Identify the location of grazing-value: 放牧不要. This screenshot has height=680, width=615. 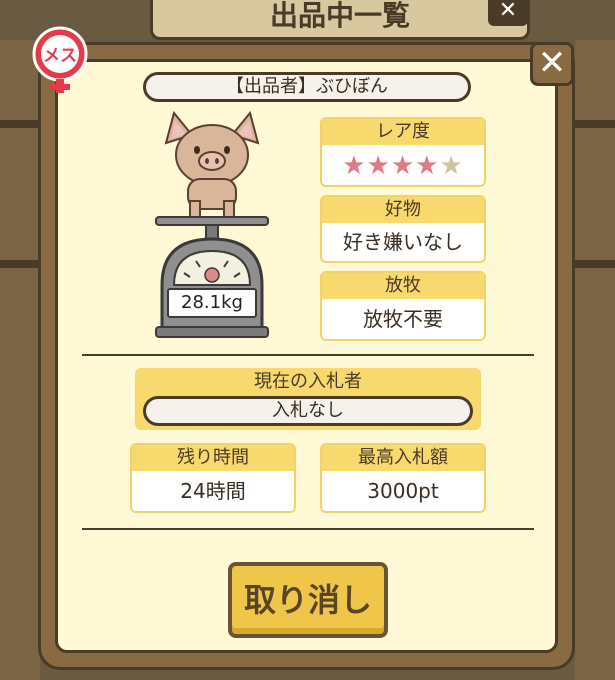
(403, 319).